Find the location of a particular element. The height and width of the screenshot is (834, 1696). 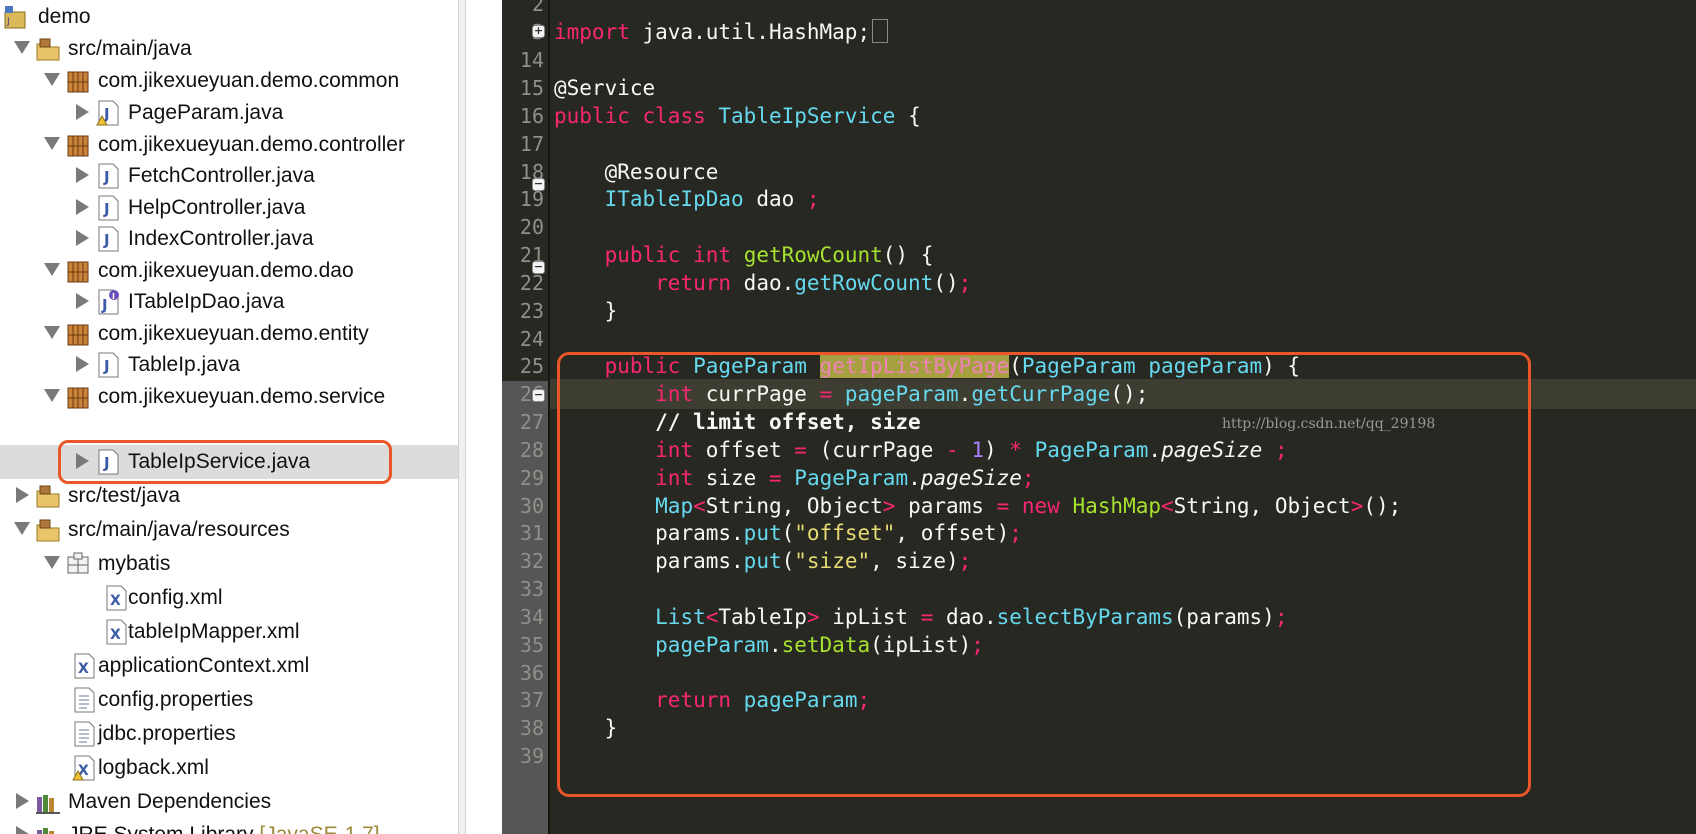

identifier: size is located at coordinates (920, 561).